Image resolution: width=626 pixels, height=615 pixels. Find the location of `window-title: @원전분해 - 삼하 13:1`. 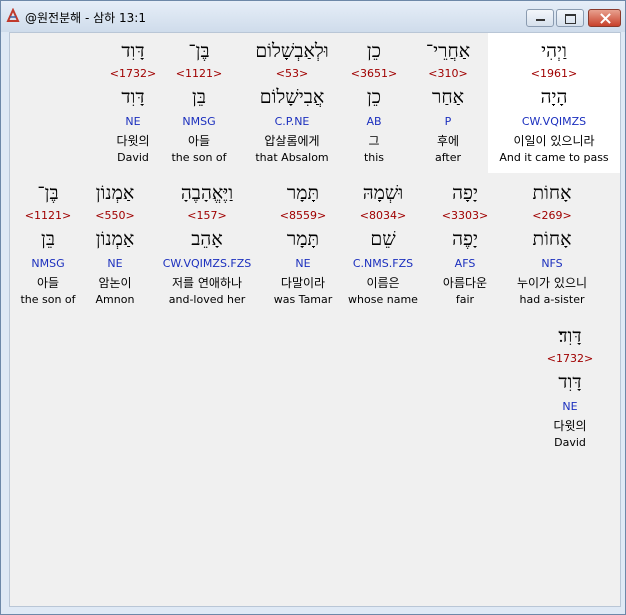

window-title: @원전분해 - 삼하 13:1 is located at coordinates (85, 18).